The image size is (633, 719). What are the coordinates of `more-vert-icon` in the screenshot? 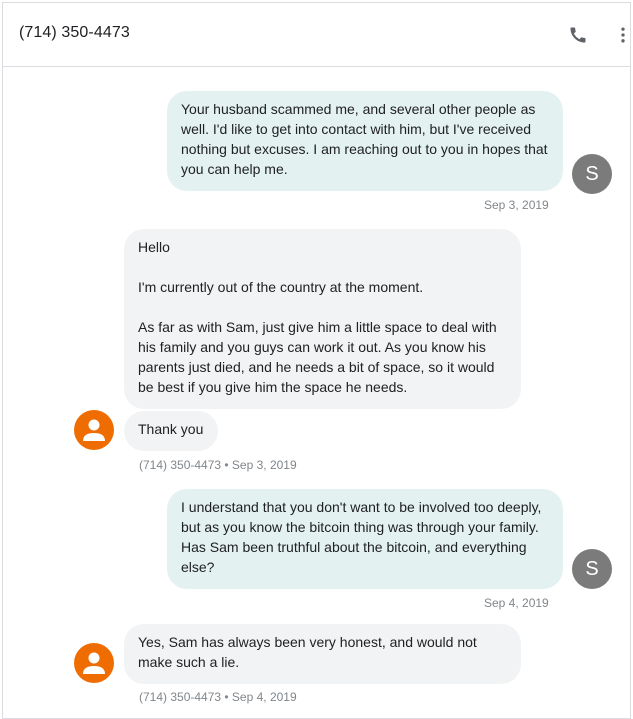 It's located at (623, 35).